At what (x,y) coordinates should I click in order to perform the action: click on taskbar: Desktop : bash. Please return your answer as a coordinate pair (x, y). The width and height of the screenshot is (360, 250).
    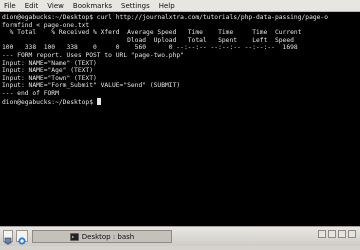
    Looking at the image, I should click on (180, 236).